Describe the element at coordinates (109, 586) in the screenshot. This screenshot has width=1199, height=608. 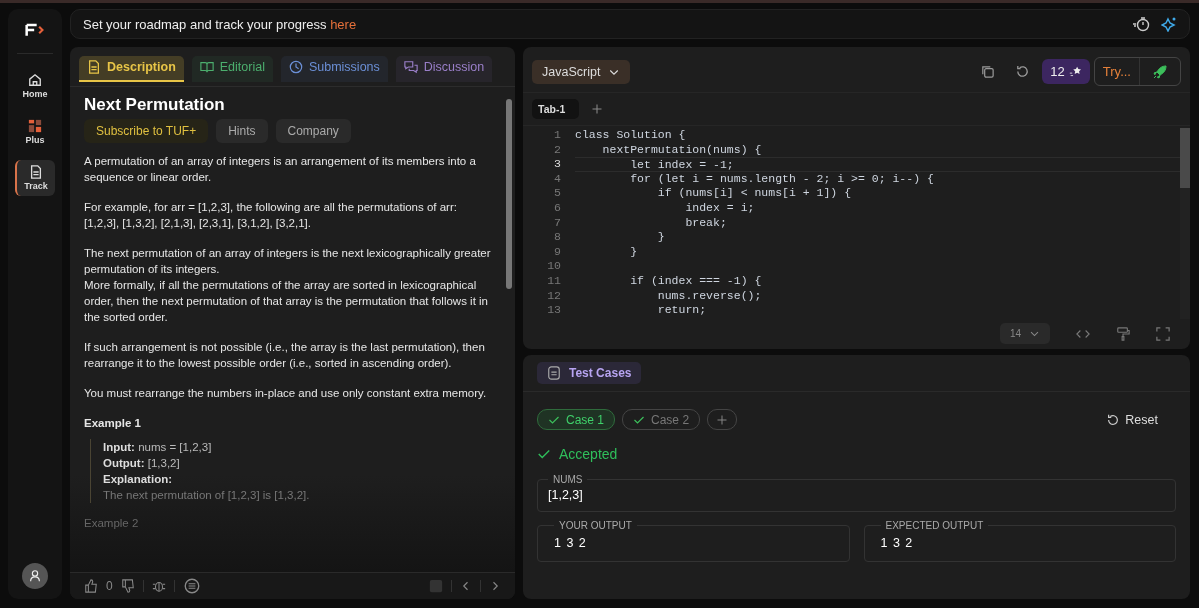
I see `like-count: 0` at that location.